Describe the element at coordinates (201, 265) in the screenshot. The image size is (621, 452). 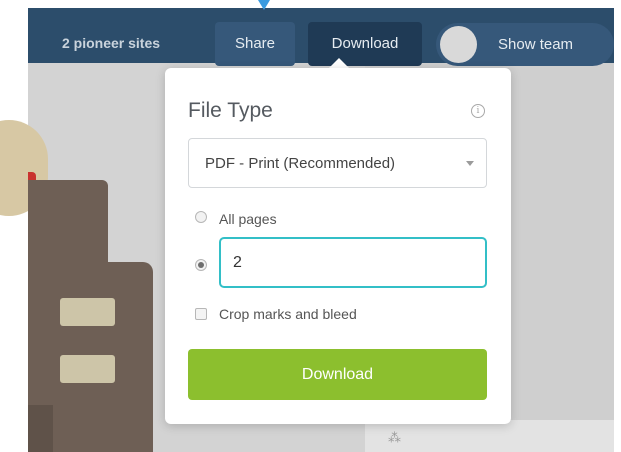
I see `page-range-radio` at that location.